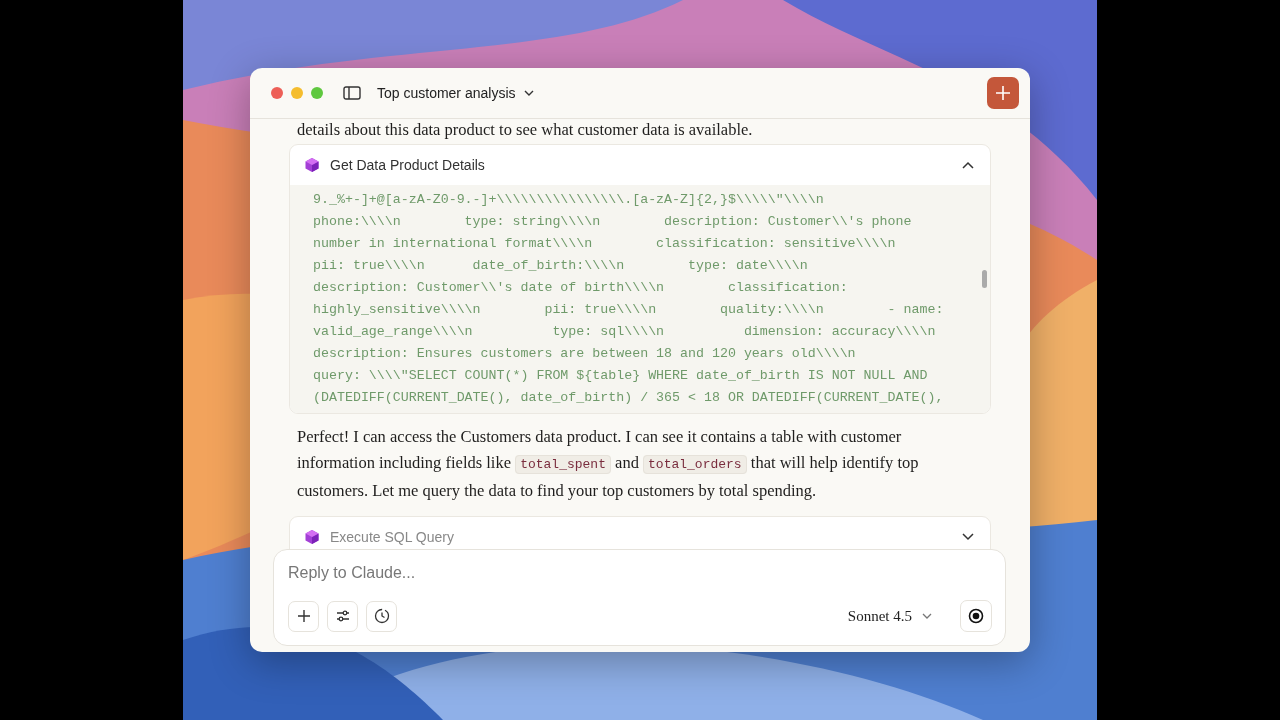  I want to click on reply-box: Reply to Claude... Sonnet 4.5, so click(639, 597).